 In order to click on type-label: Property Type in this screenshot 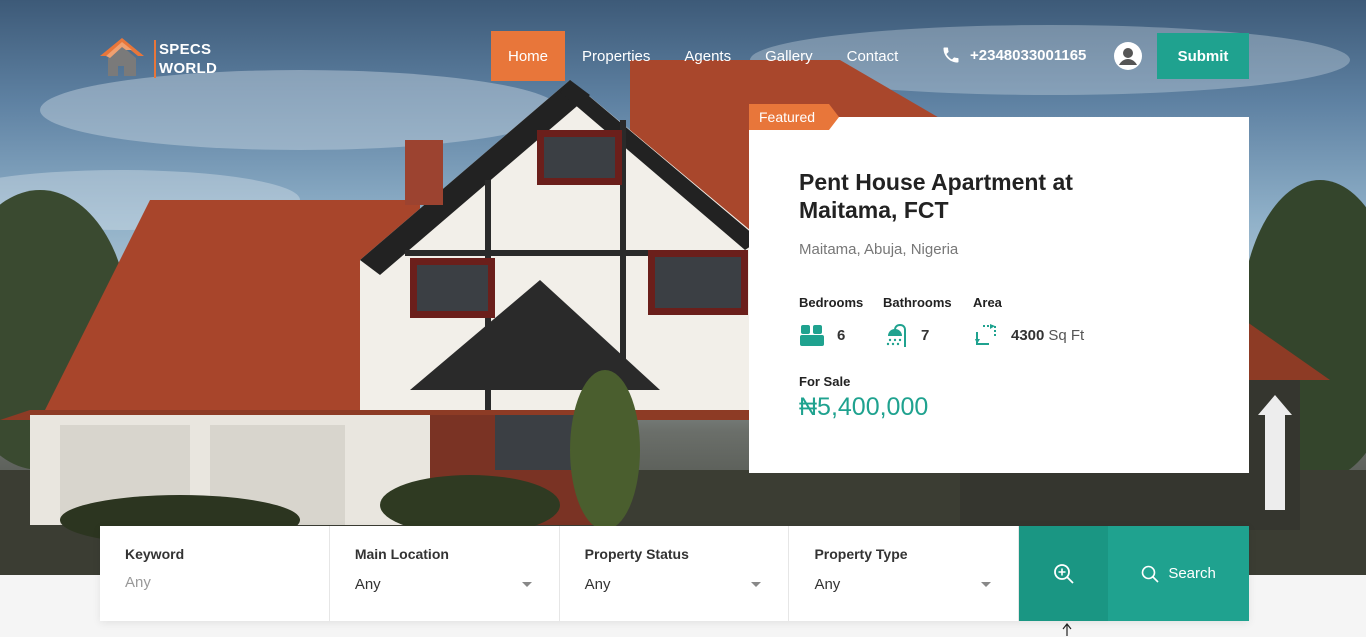, I will do `click(861, 554)`.